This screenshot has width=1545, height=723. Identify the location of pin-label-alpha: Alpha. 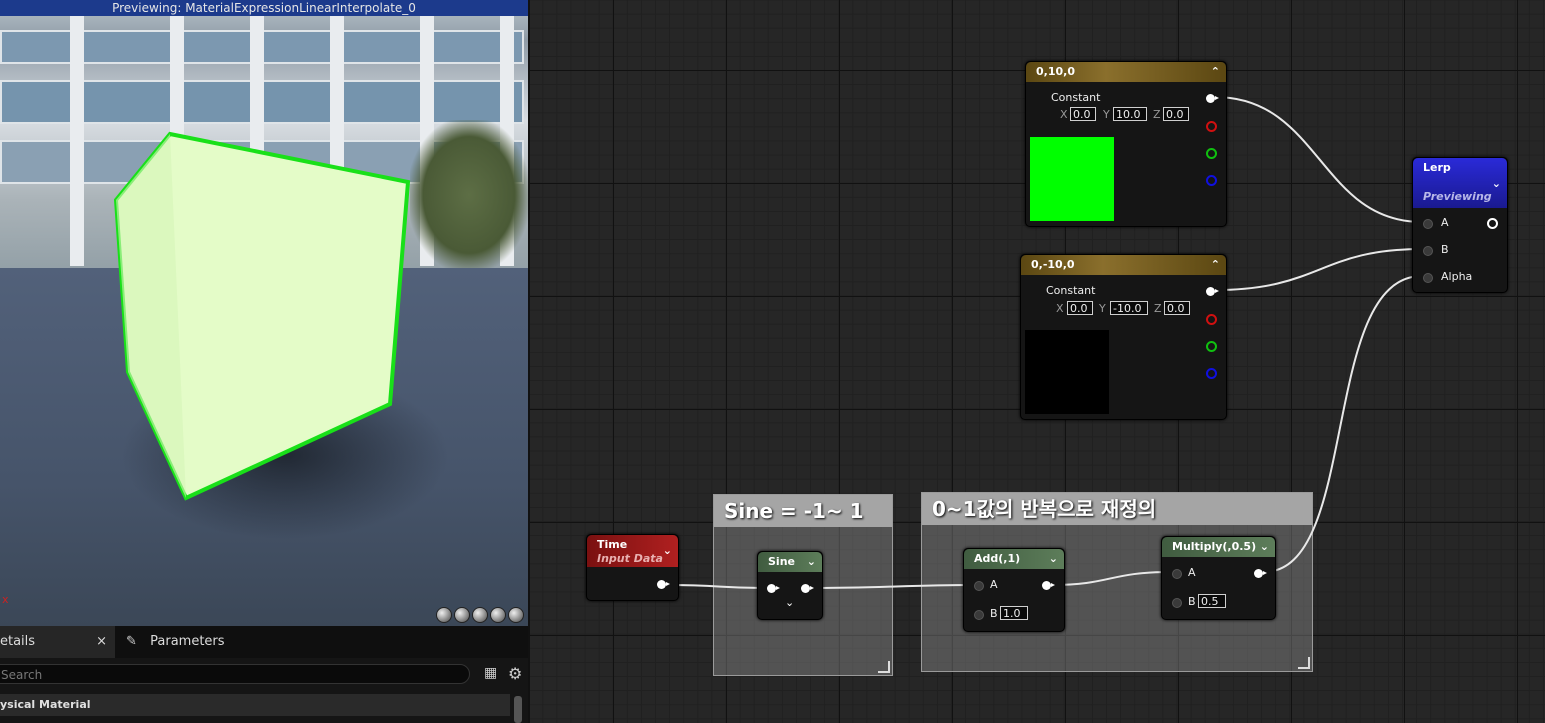
(1457, 276).